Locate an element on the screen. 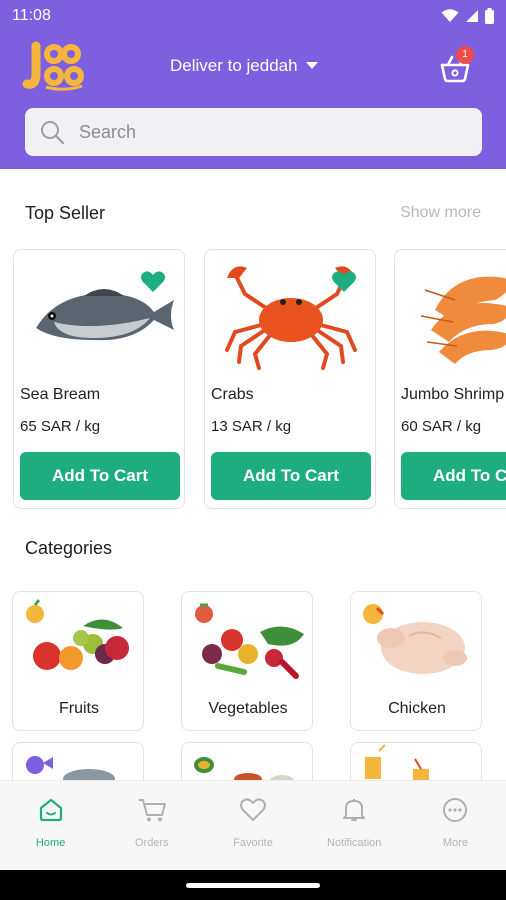 The image size is (506, 900). category-label: Chicken is located at coordinates (417, 708).